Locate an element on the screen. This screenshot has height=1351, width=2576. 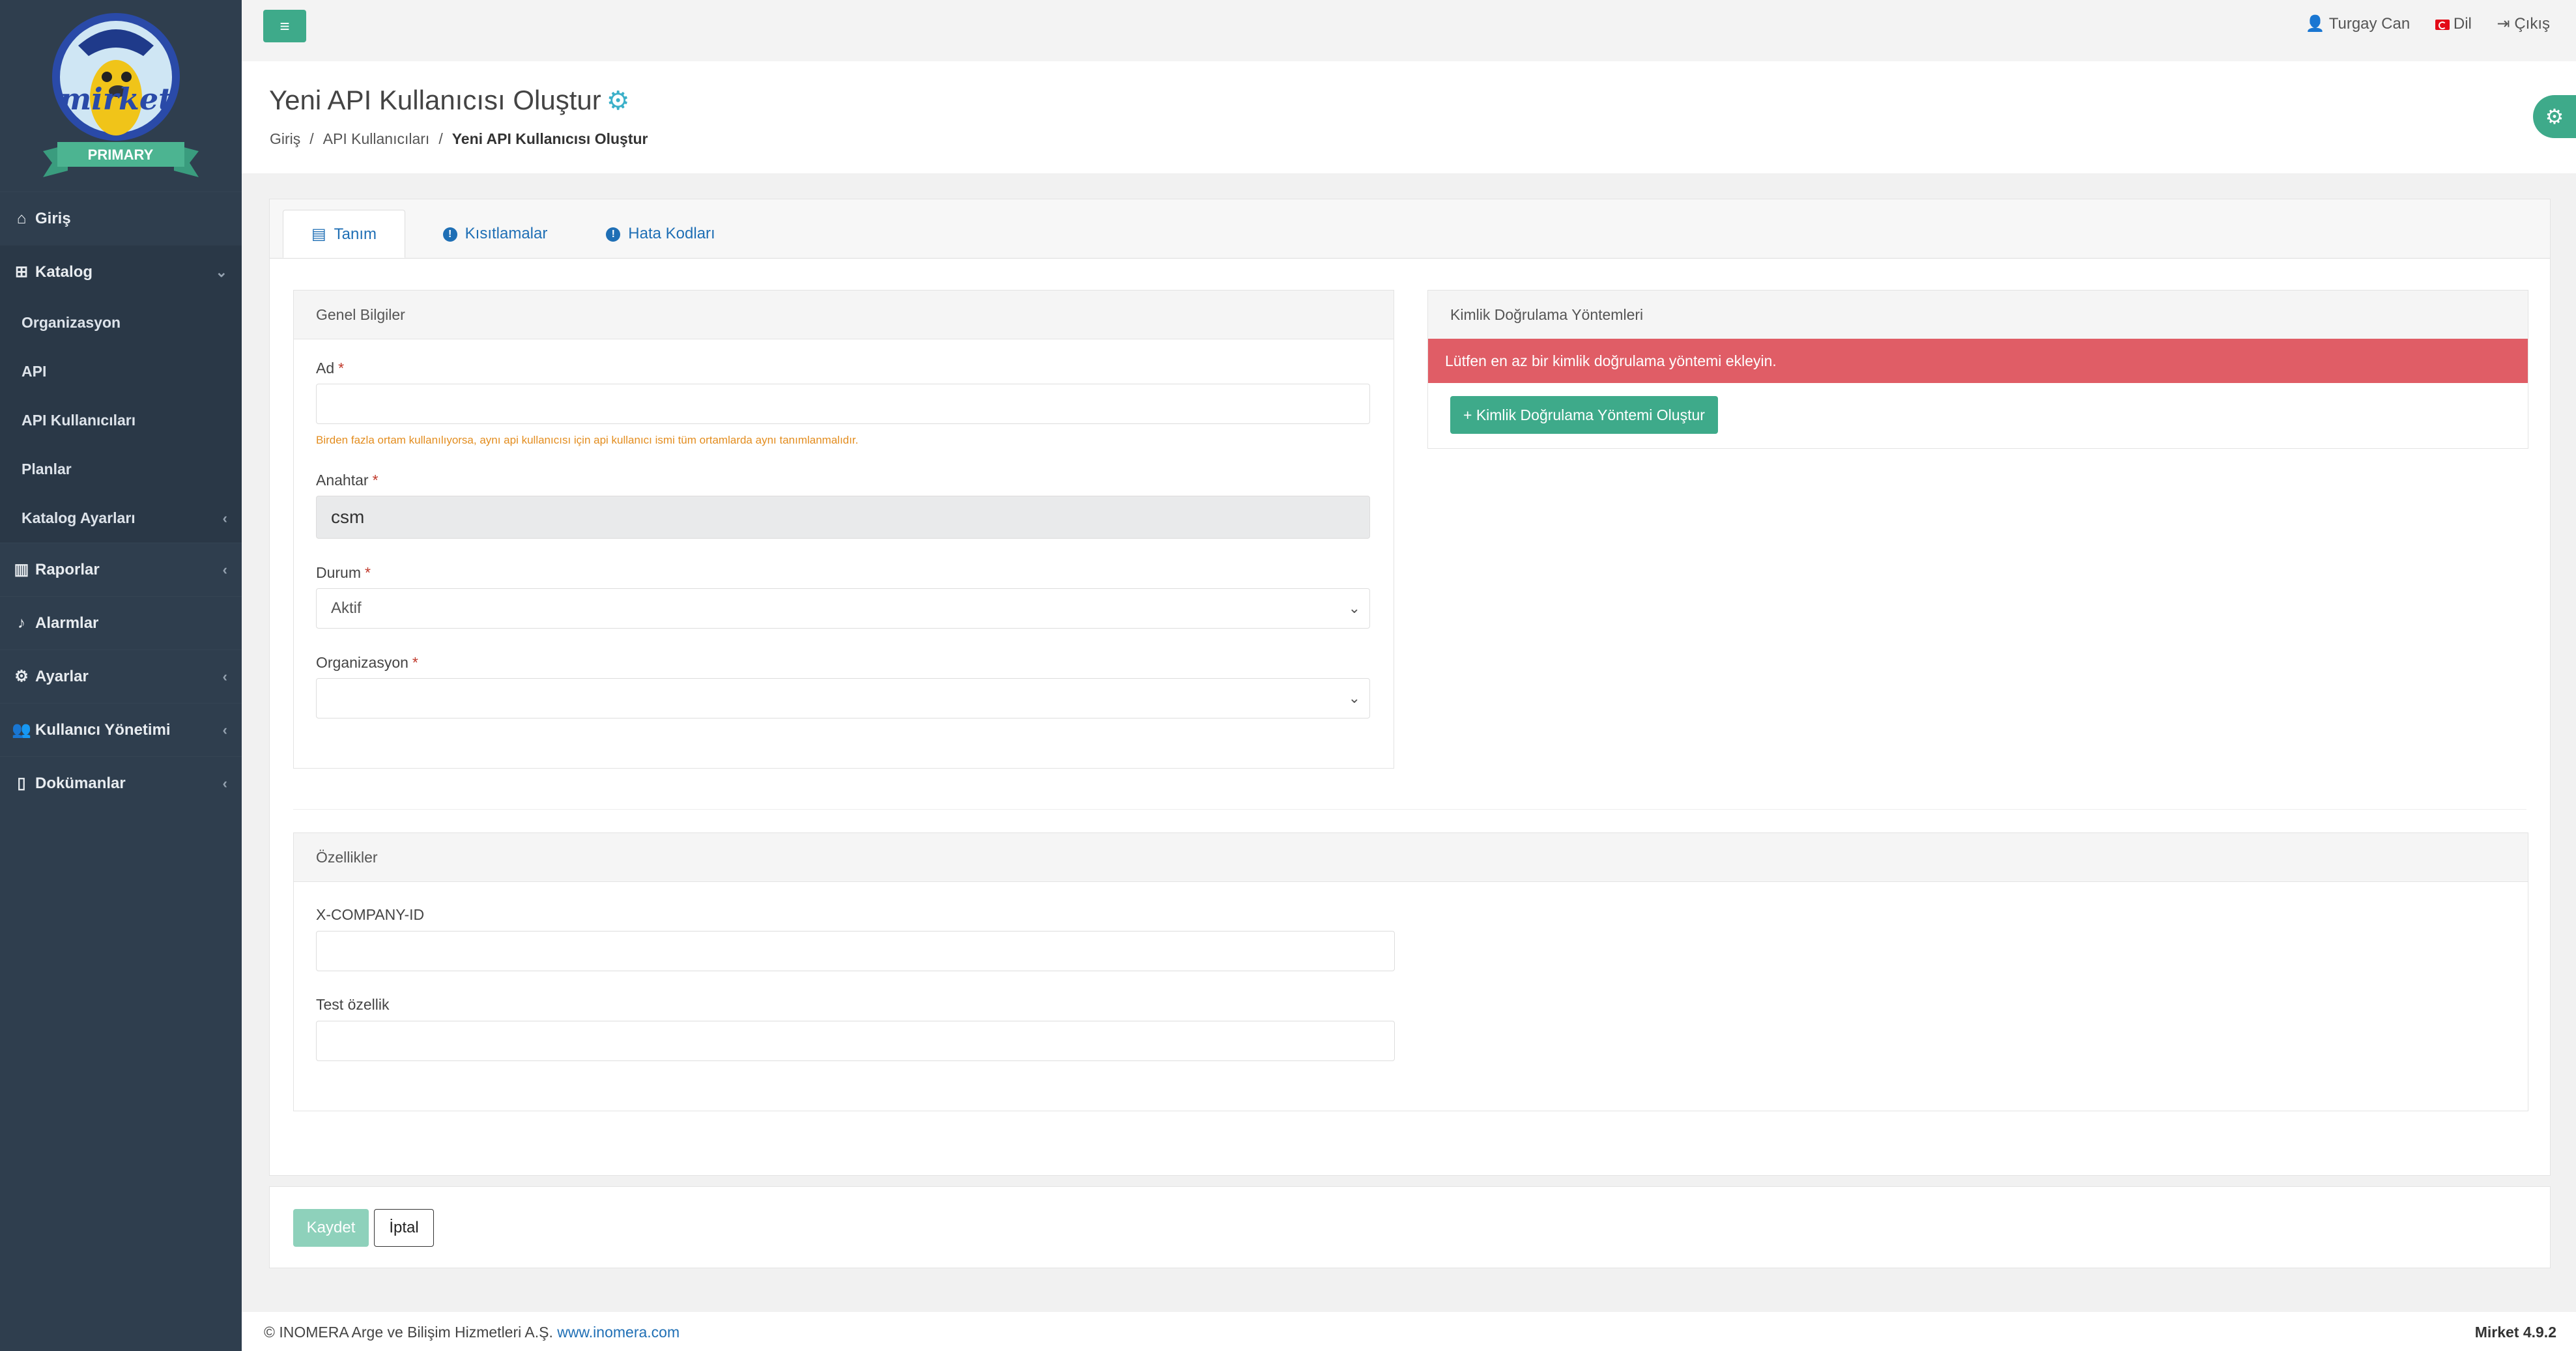
status-select: Aktif ⌄ is located at coordinates (843, 608).